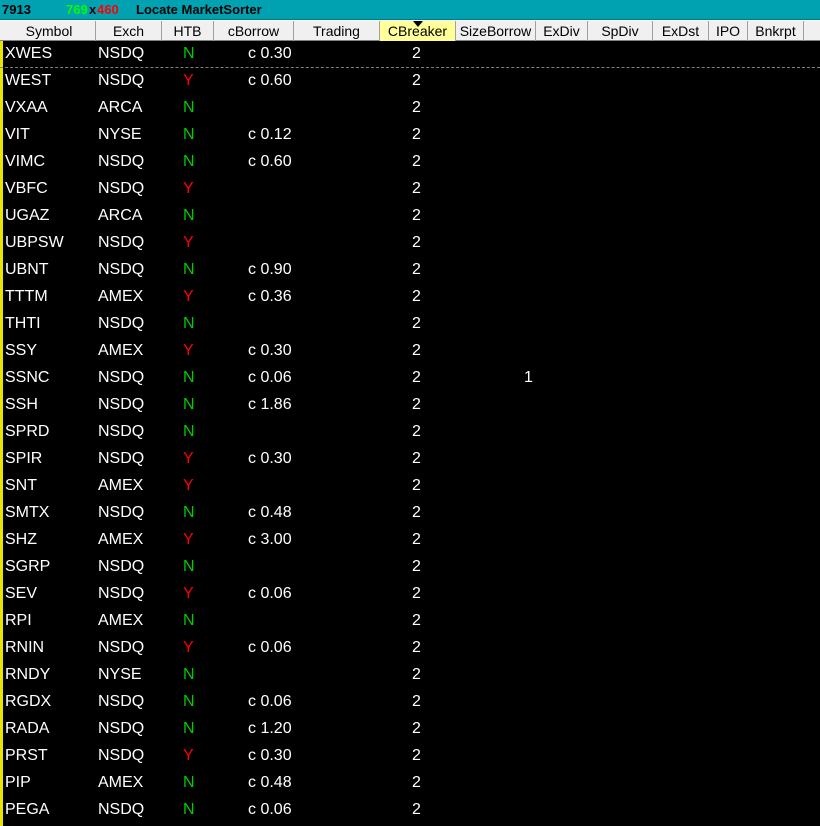 The width and height of the screenshot is (820, 826). Describe the element at coordinates (270, 593) in the screenshot. I see `cborrow-cell: c 0.06` at that location.